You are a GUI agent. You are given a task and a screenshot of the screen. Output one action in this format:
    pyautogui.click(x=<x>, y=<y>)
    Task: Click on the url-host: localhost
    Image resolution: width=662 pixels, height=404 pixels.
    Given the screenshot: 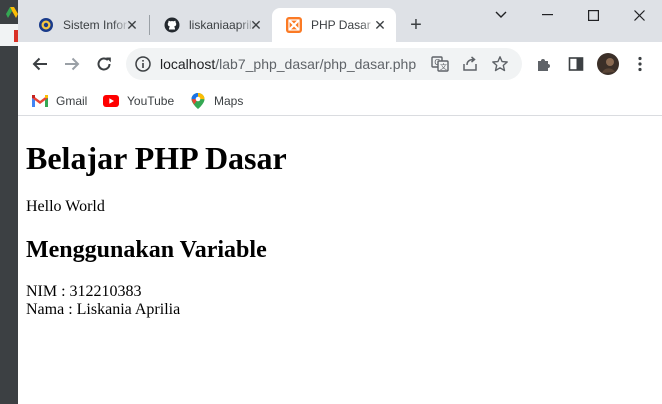 What is the action you would take?
    pyautogui.click(x=188, y=64)
    